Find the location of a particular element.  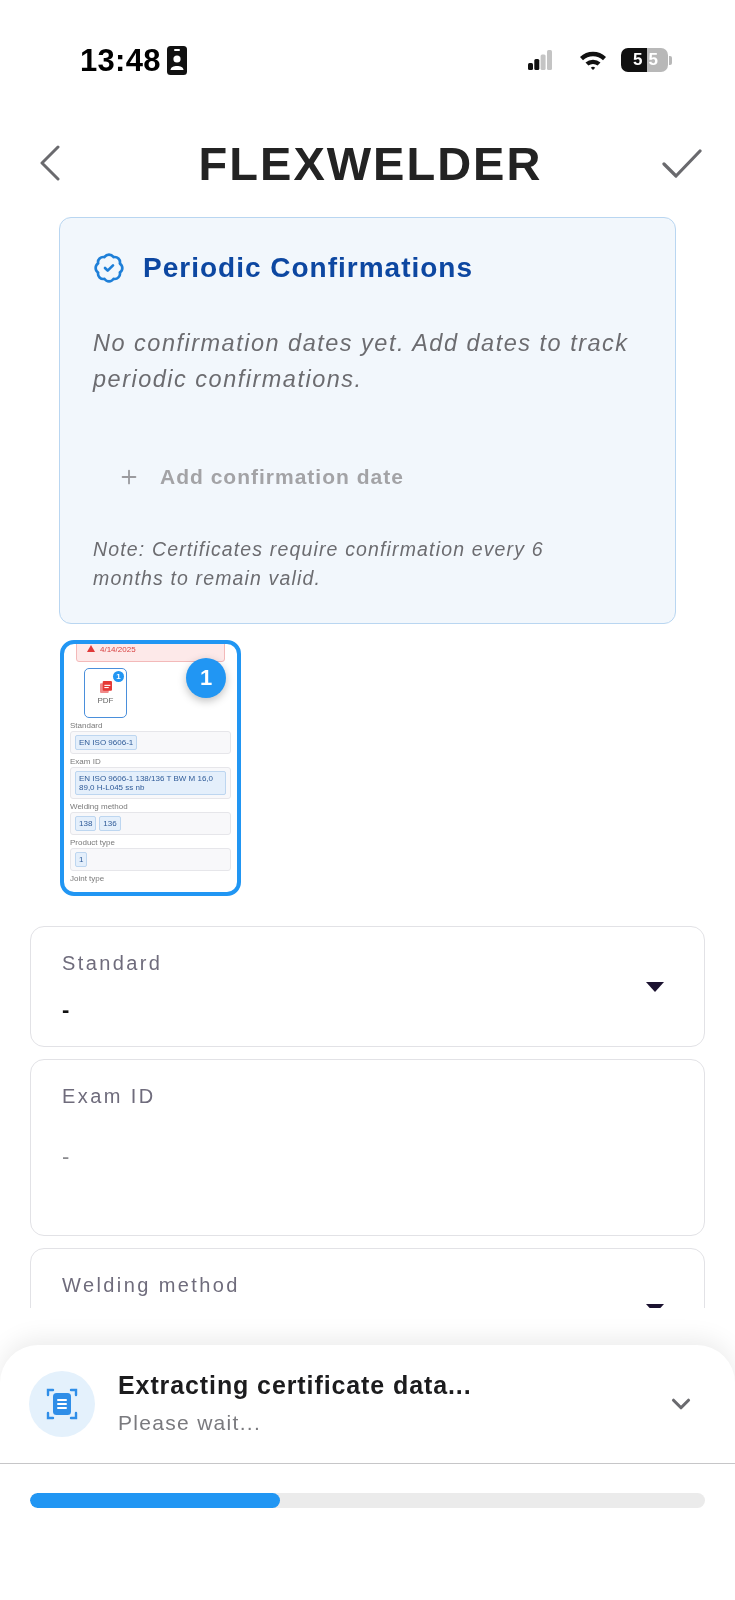

logo: FLEXWELDER is located at coordinates (370, 163).